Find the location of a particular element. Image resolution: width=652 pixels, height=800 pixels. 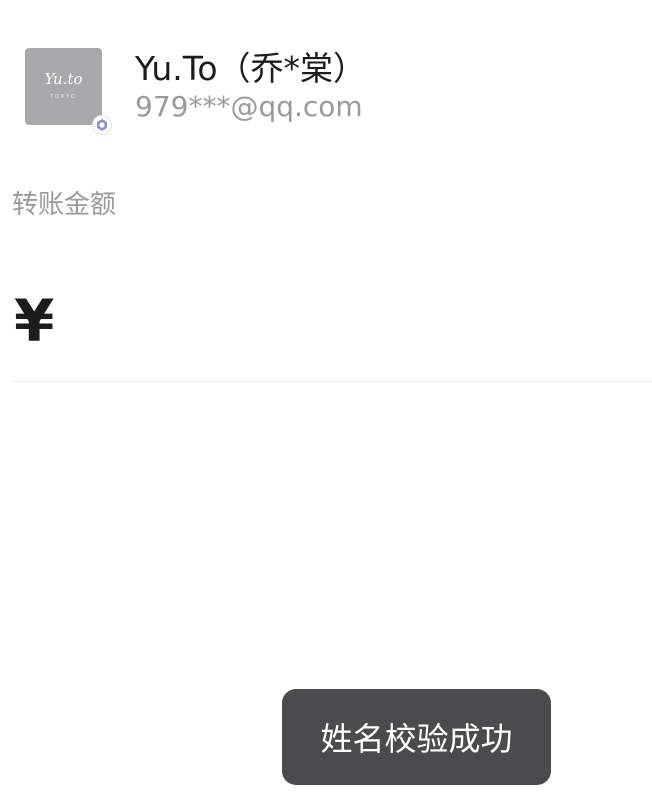

avatar-logo-text: Yu.to is located at coordinates (63, 79).